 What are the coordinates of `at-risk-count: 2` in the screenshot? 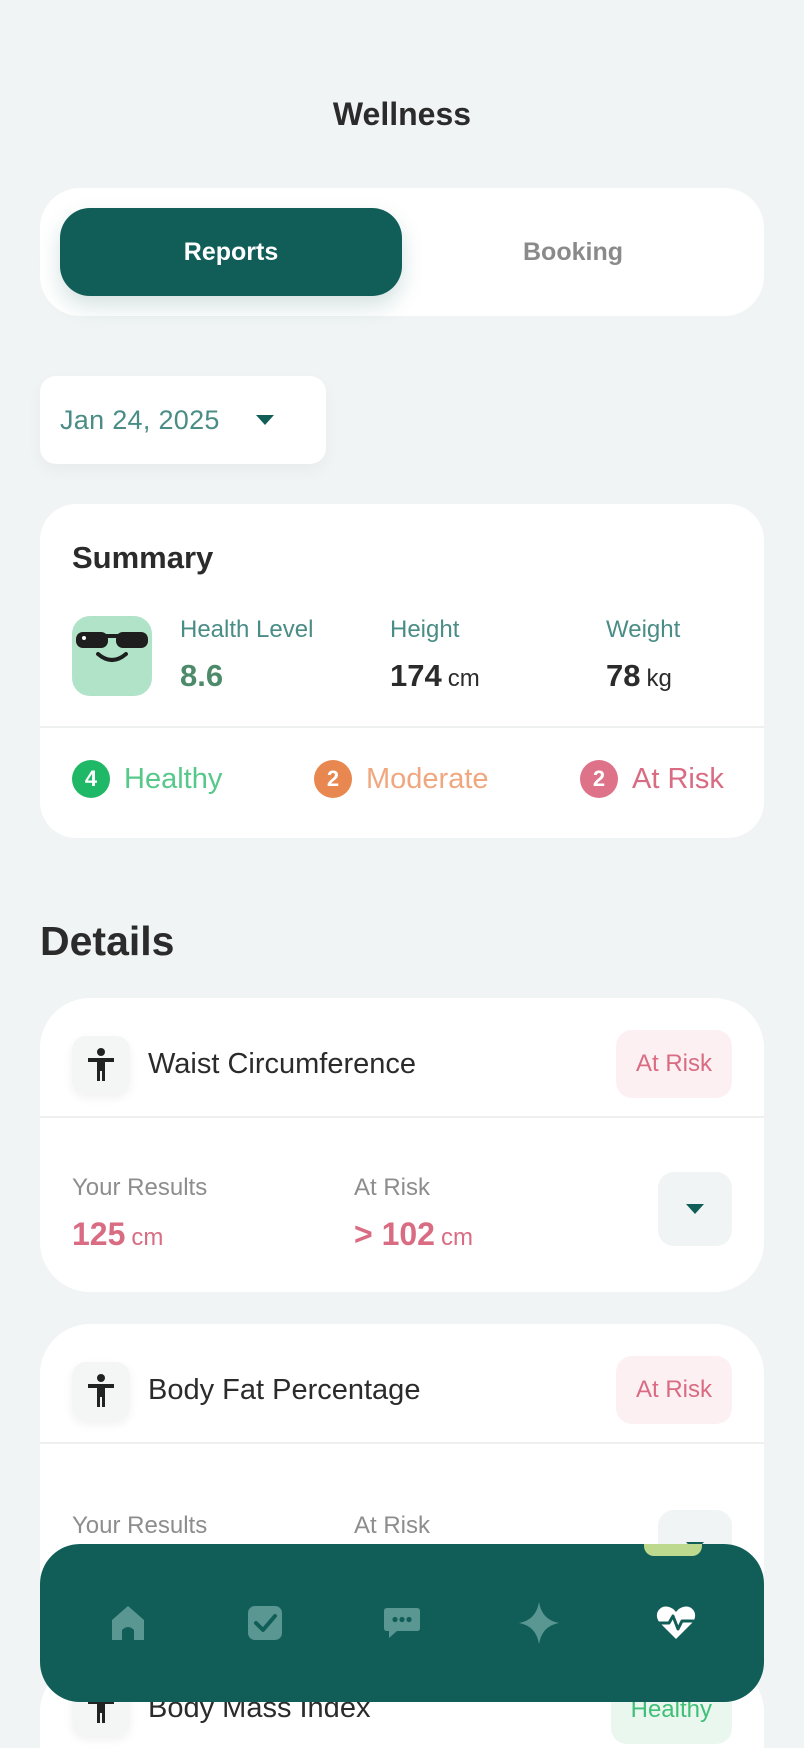 It's located at (599, 779).